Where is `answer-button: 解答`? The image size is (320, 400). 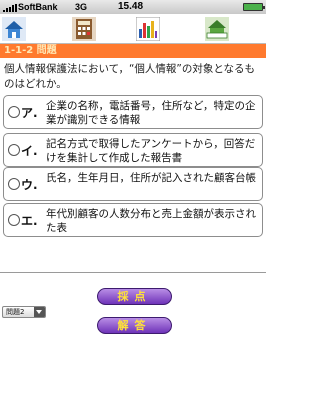
answer-button: 解答 is located at coordinates (134, 325).